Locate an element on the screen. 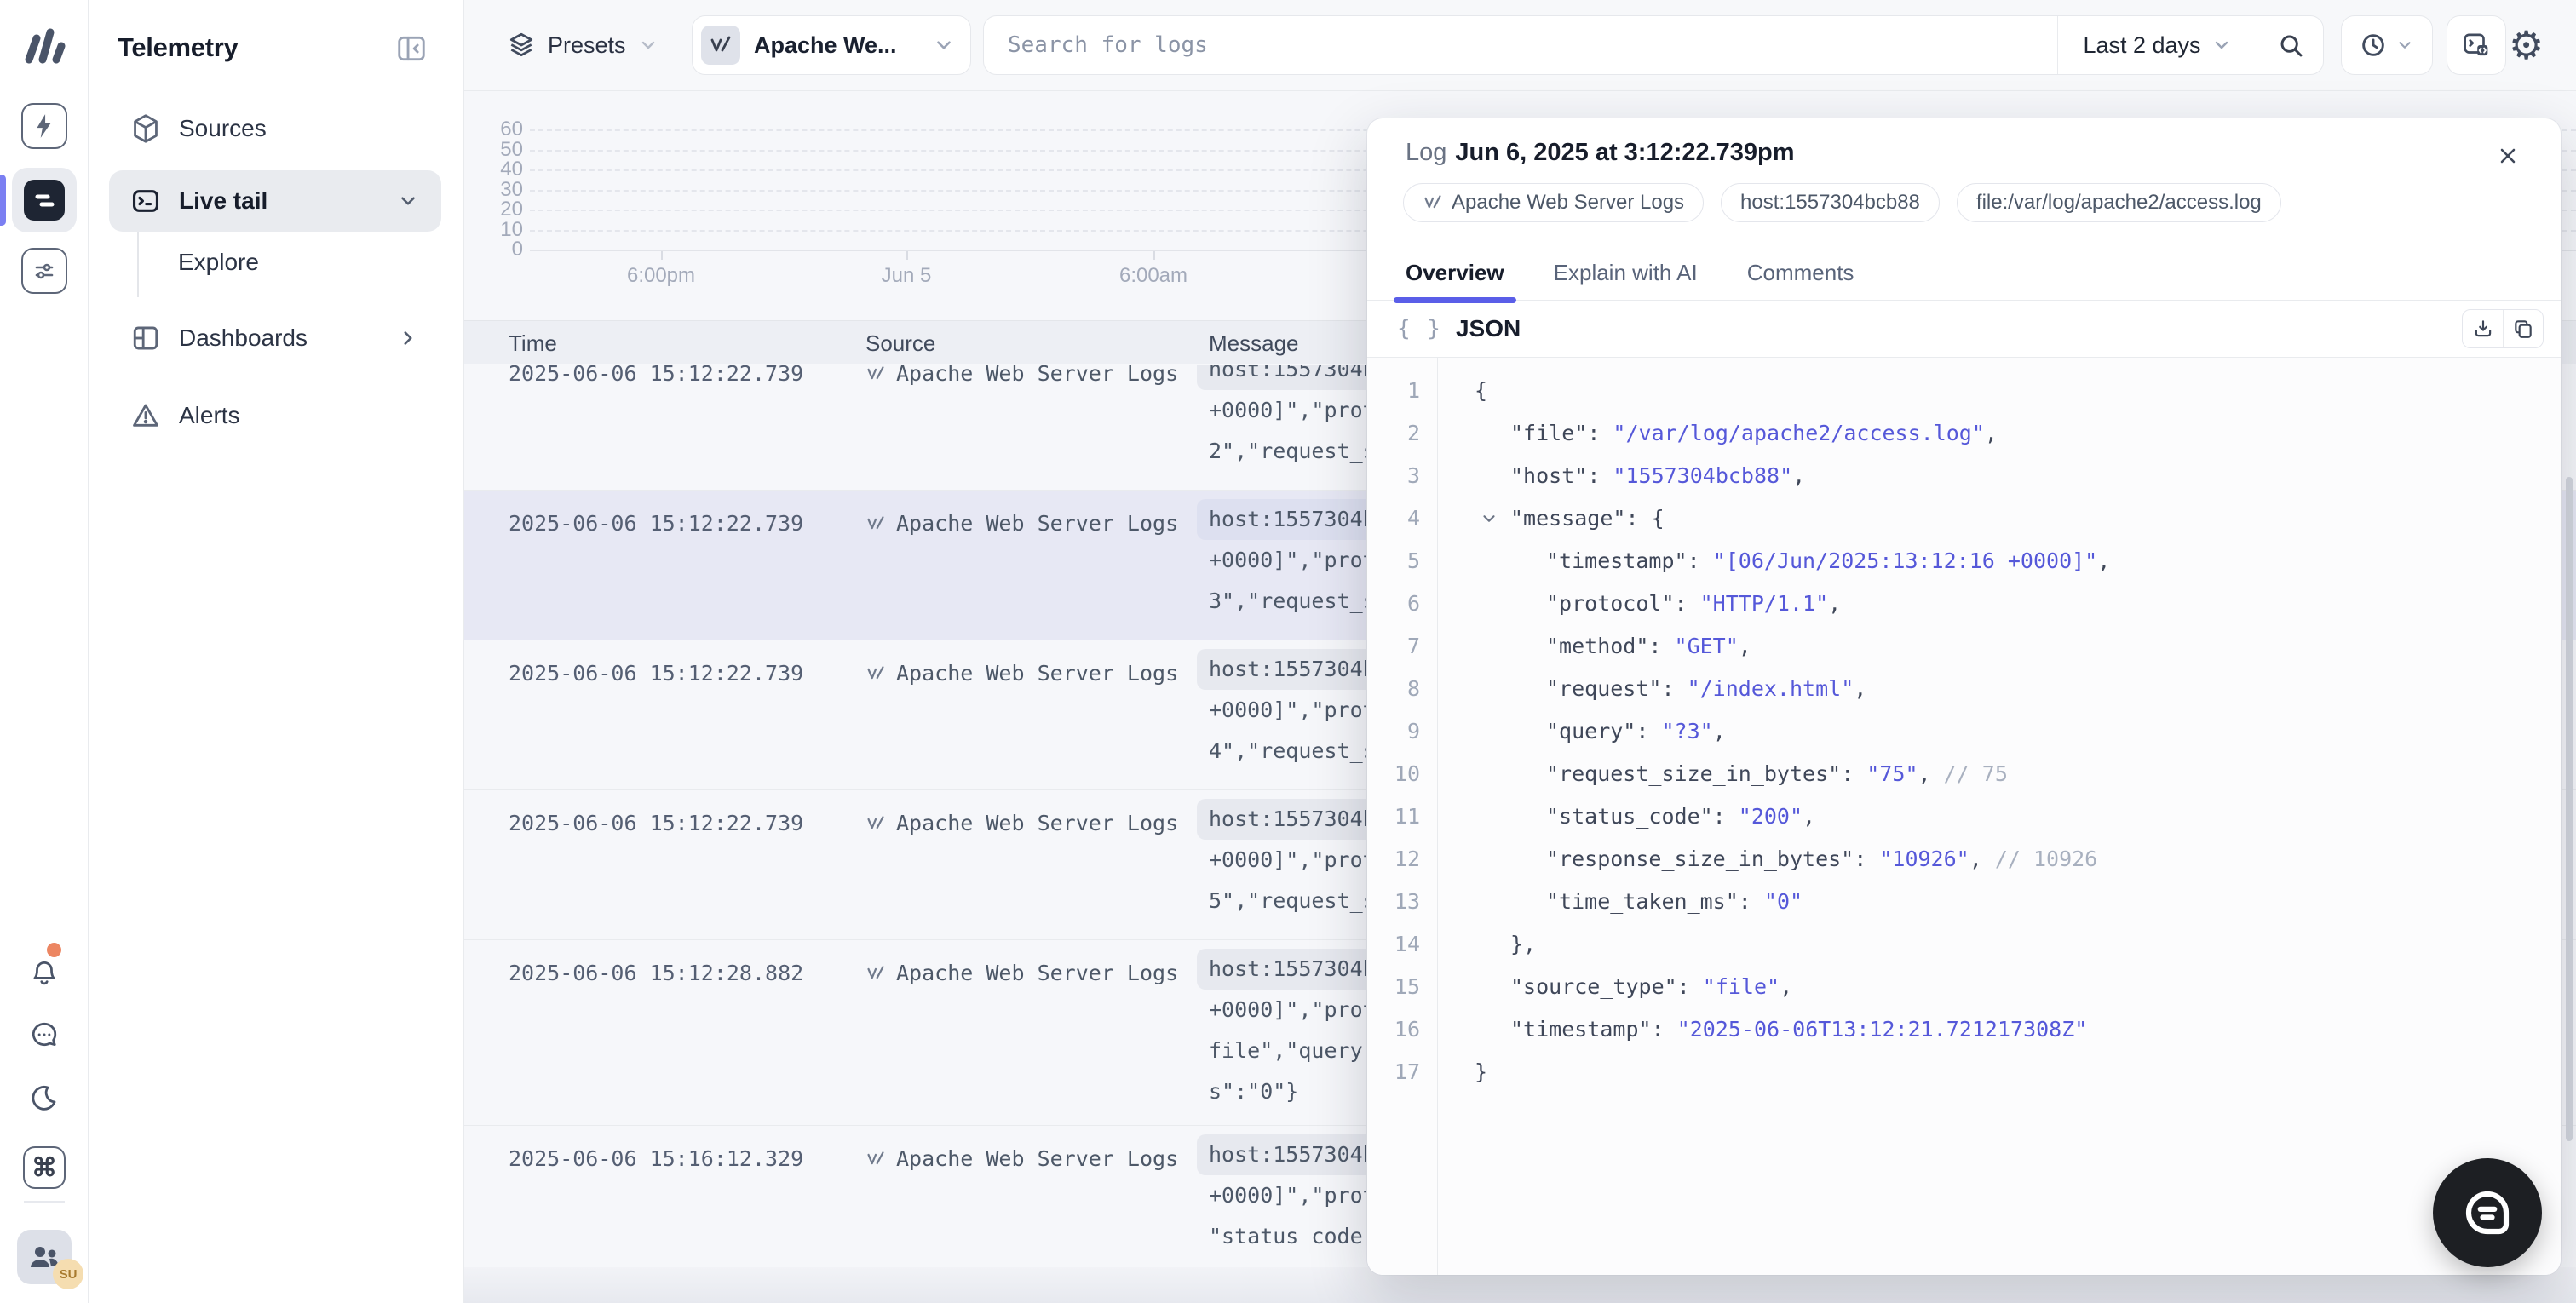 The height and width of the screenshot is (1303, 2576). log-attribute-badge: Apache Web Server Logs is located at coordinates (1554, 203).